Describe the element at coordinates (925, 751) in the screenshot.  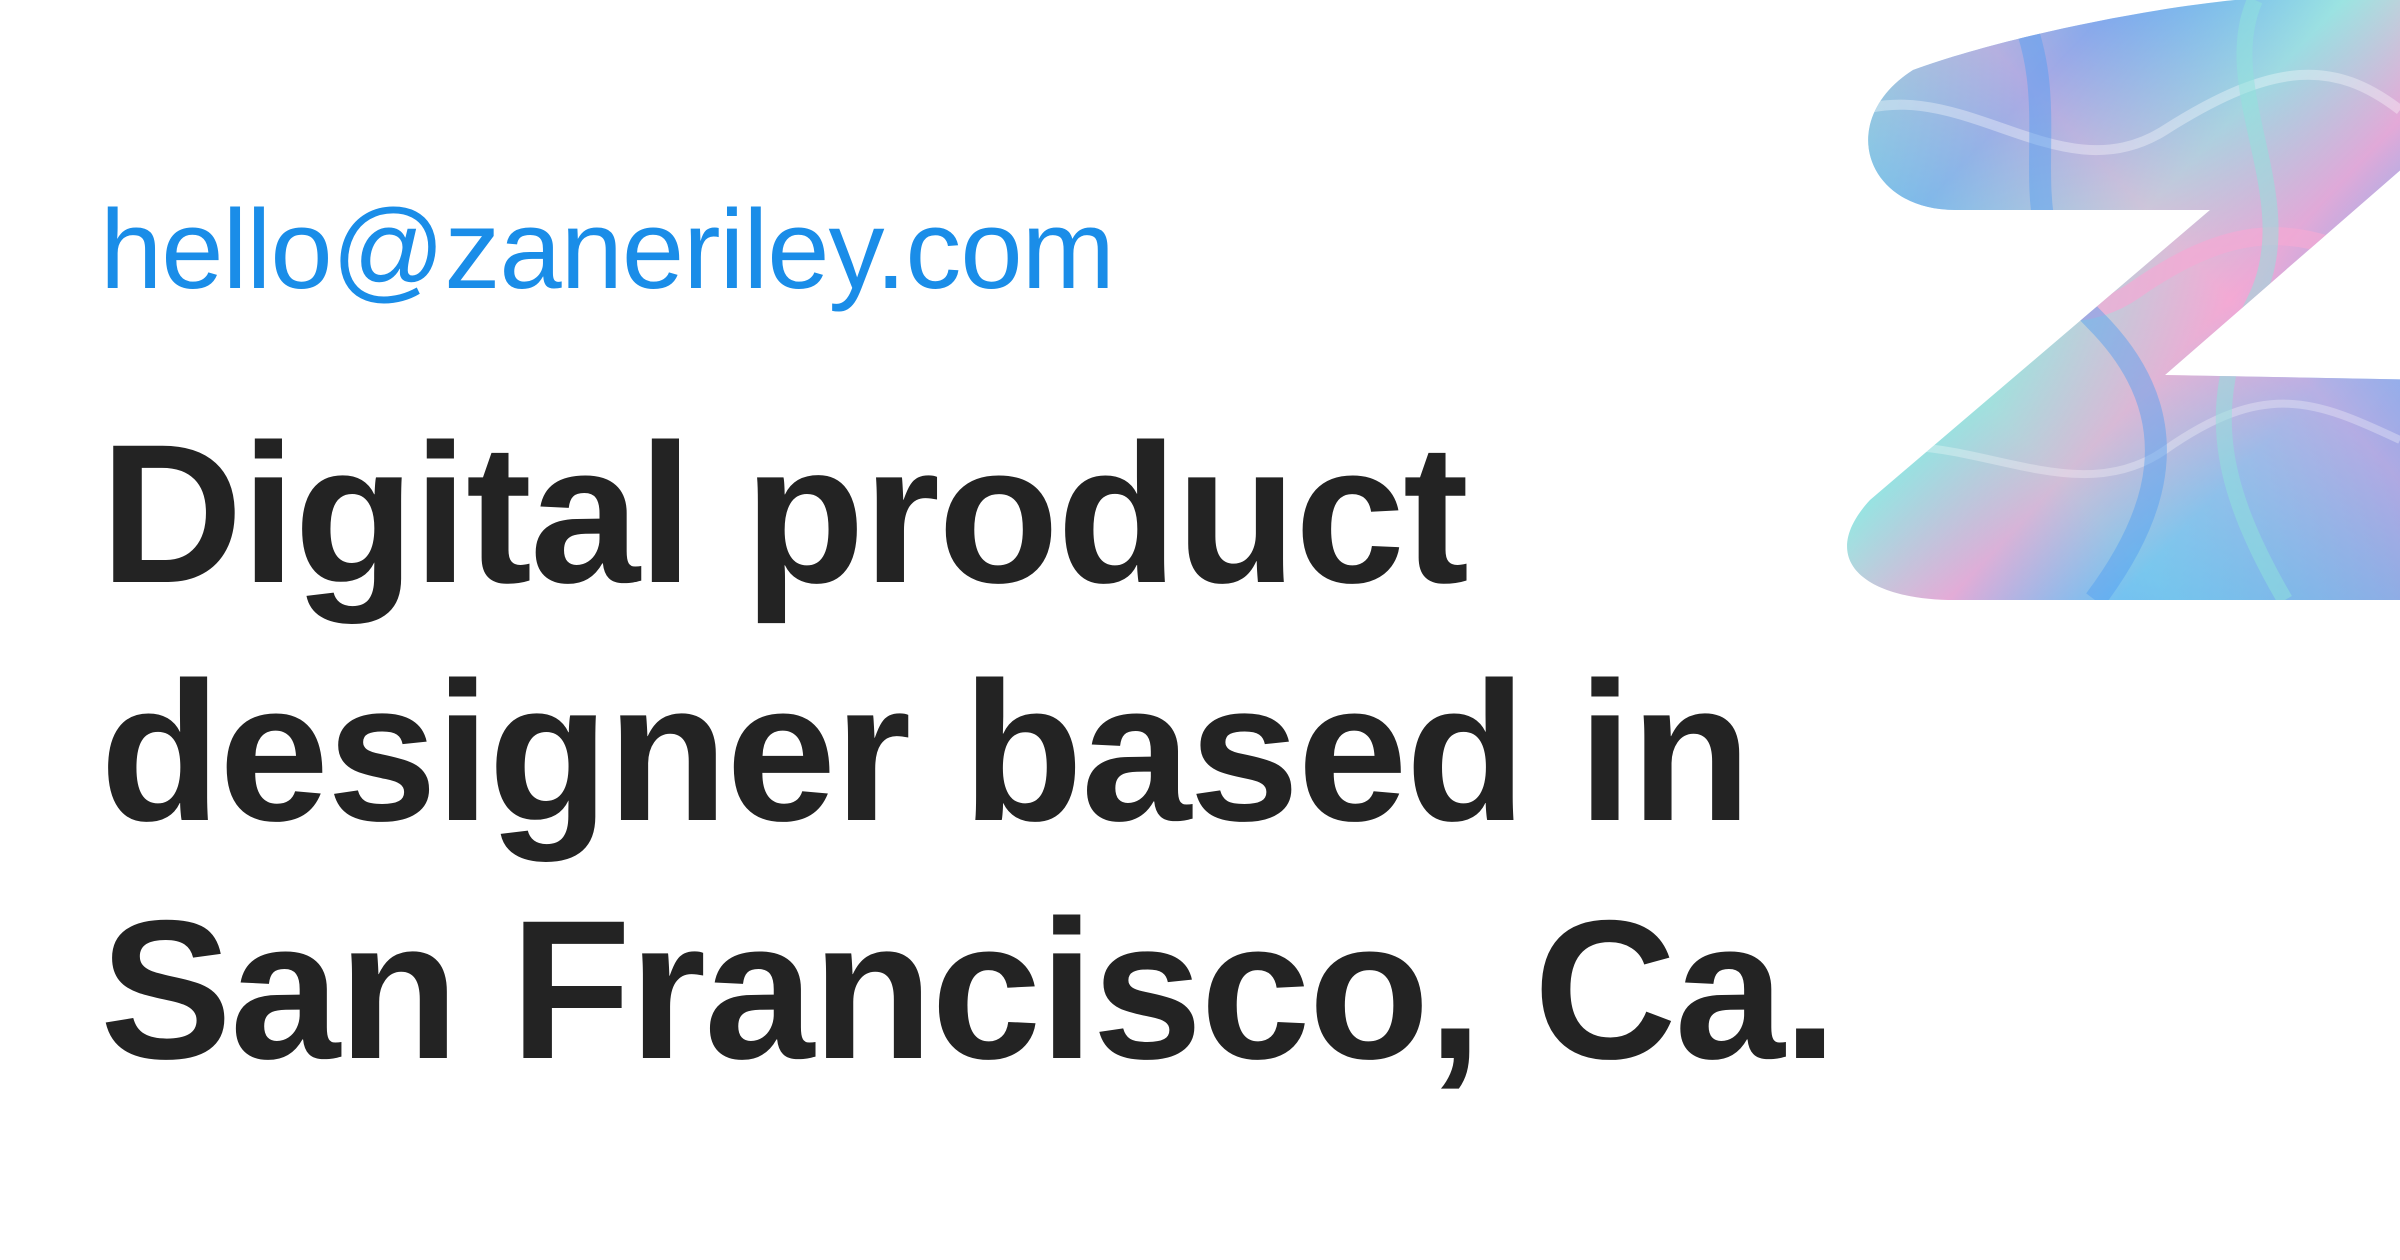
I see `headline-line-2: designer based in` at that location.